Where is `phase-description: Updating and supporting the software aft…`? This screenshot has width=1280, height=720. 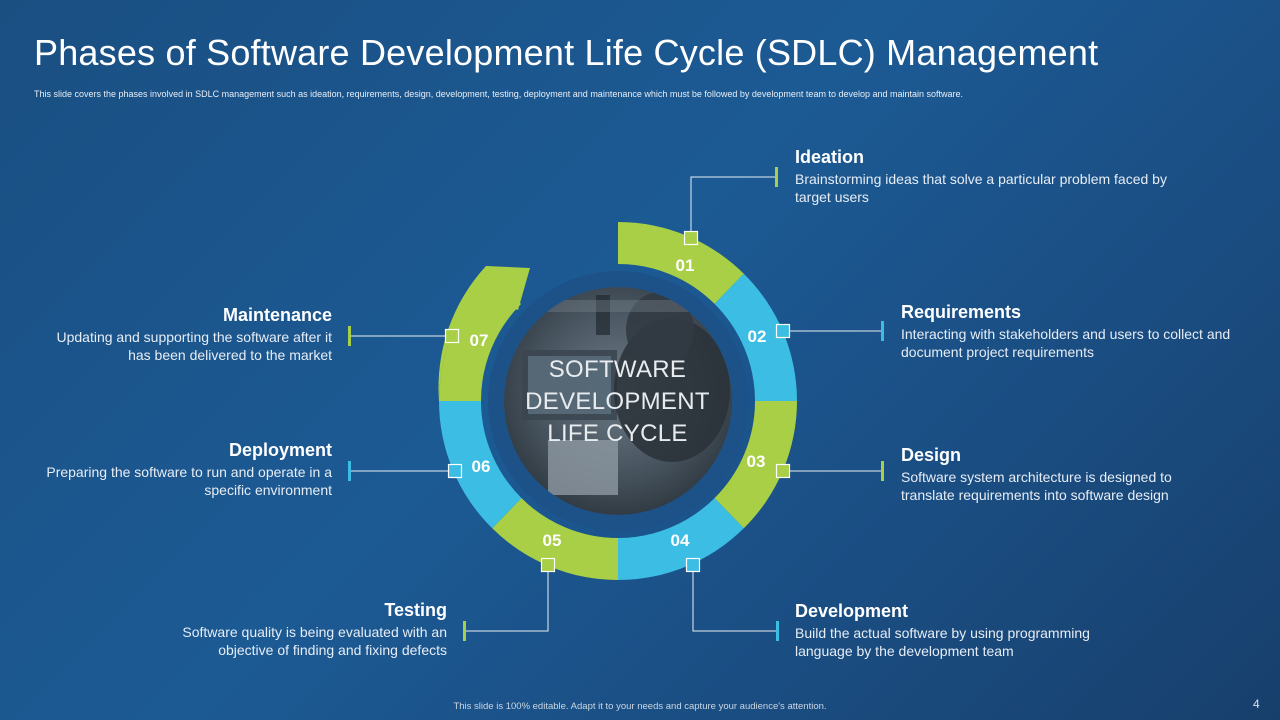
phase-description: Updating and supporting the software aft… is located at coordinates (194, 346).